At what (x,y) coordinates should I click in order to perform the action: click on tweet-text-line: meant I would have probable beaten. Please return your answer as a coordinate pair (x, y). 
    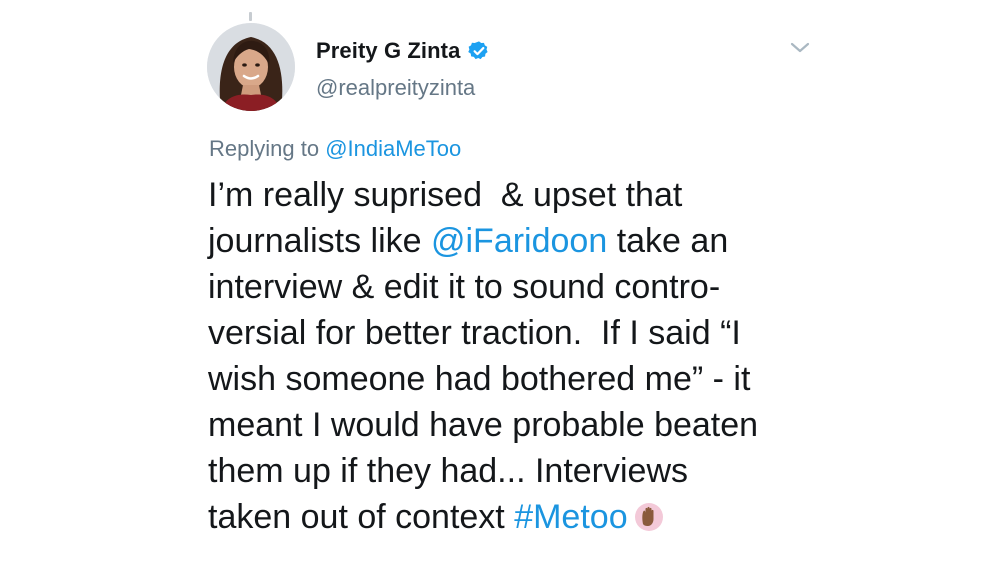
    Looking at the image, I should click on (518, 425).